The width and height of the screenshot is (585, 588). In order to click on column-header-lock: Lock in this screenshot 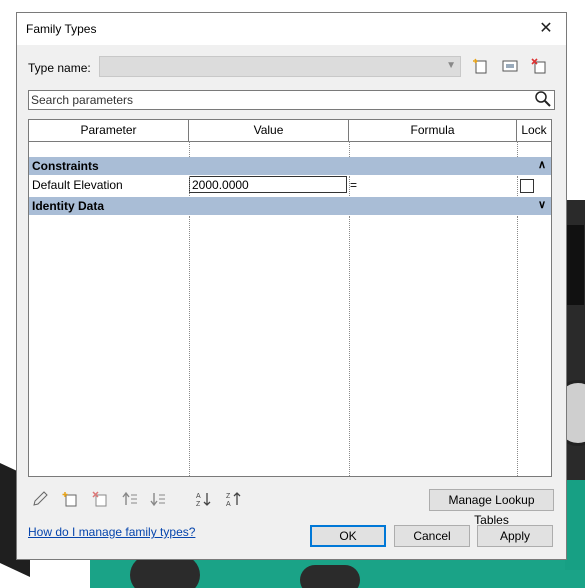, I will do `click(534, 130)`.